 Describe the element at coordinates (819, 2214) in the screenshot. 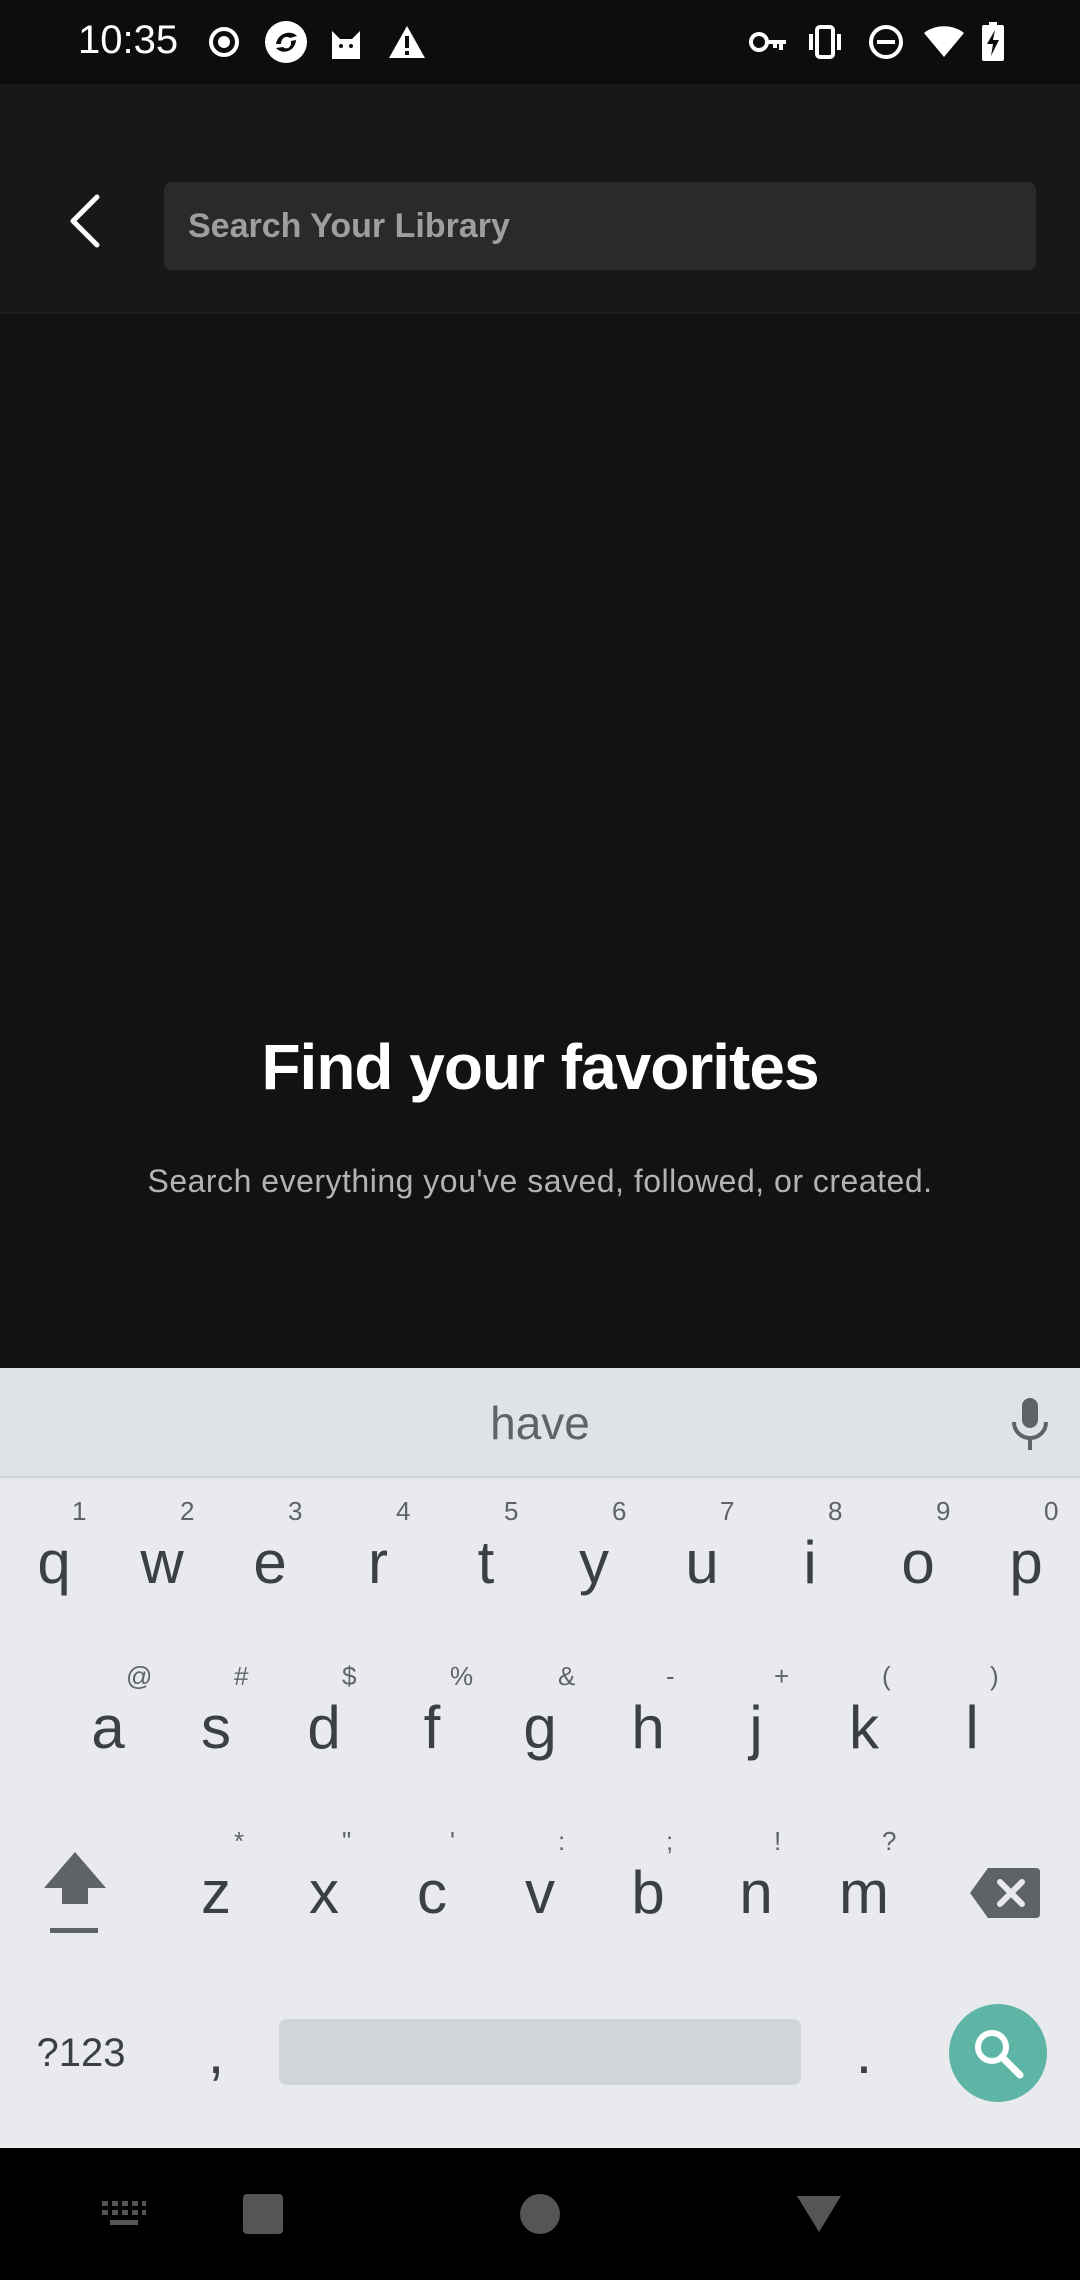

I see `back-nav-button` at that location.